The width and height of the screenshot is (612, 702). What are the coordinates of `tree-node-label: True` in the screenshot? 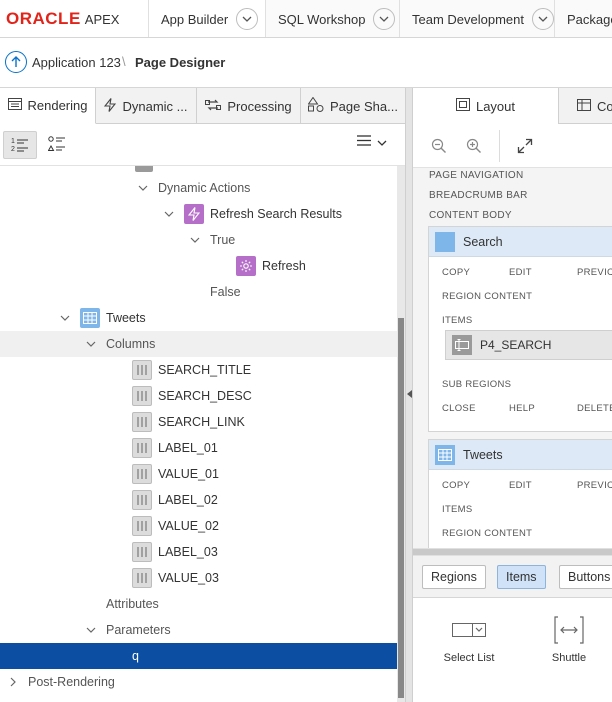 It's located at (223, 240).